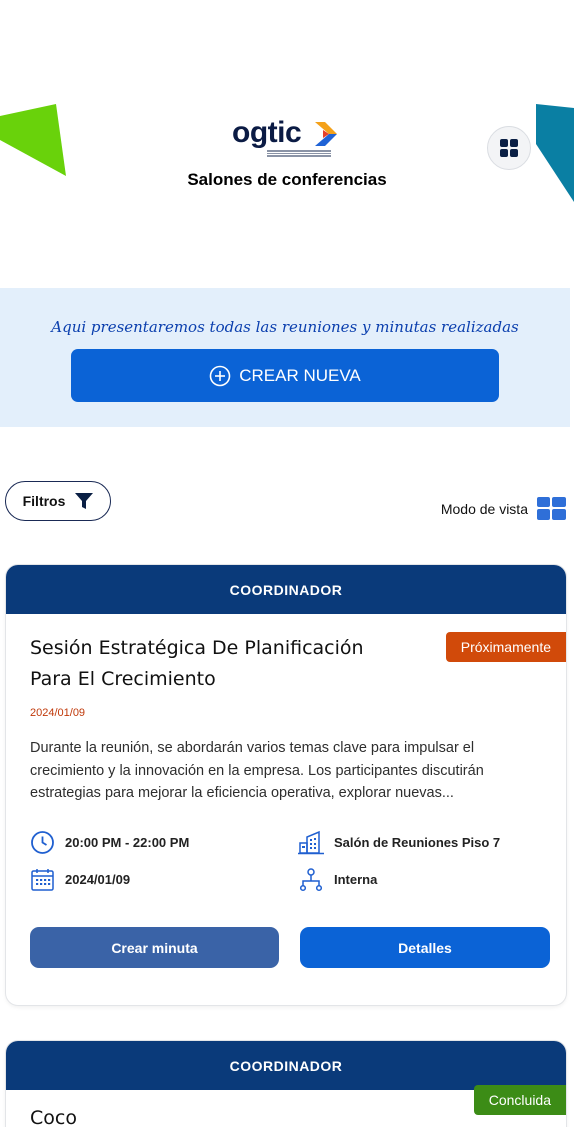 Image resolution: width=574 pixels, height=1127 pixels. What do you see at coordinates (326, 134) in the screenshot?
I see `logo-chevron-icon` at bounding box center [326, 134].